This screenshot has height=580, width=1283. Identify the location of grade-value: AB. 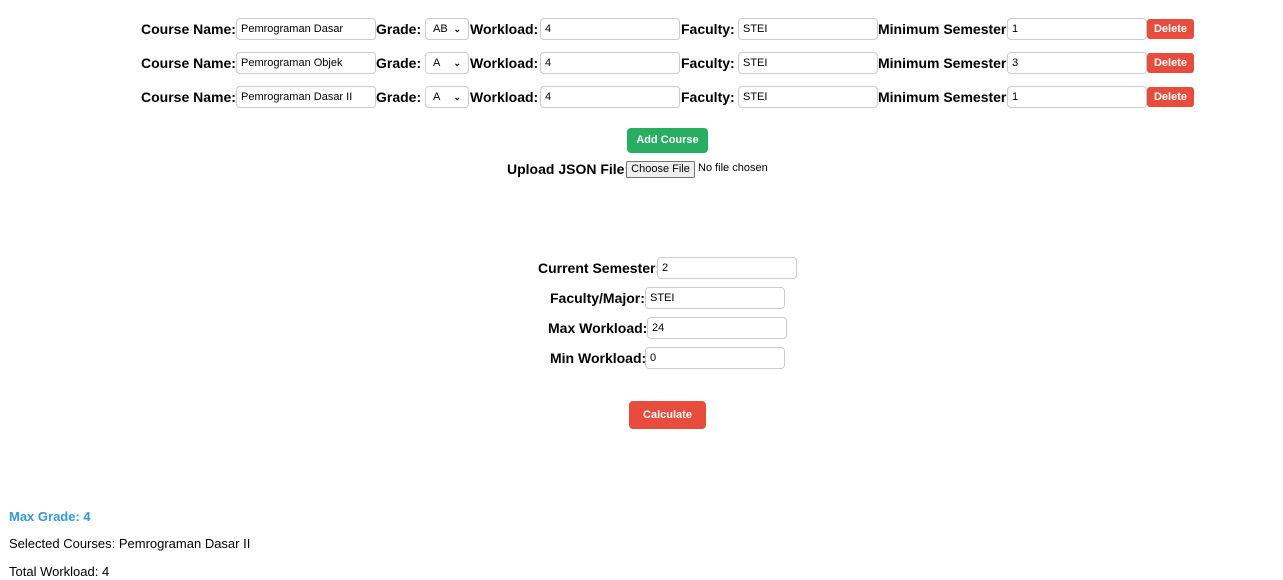
(440, 29).